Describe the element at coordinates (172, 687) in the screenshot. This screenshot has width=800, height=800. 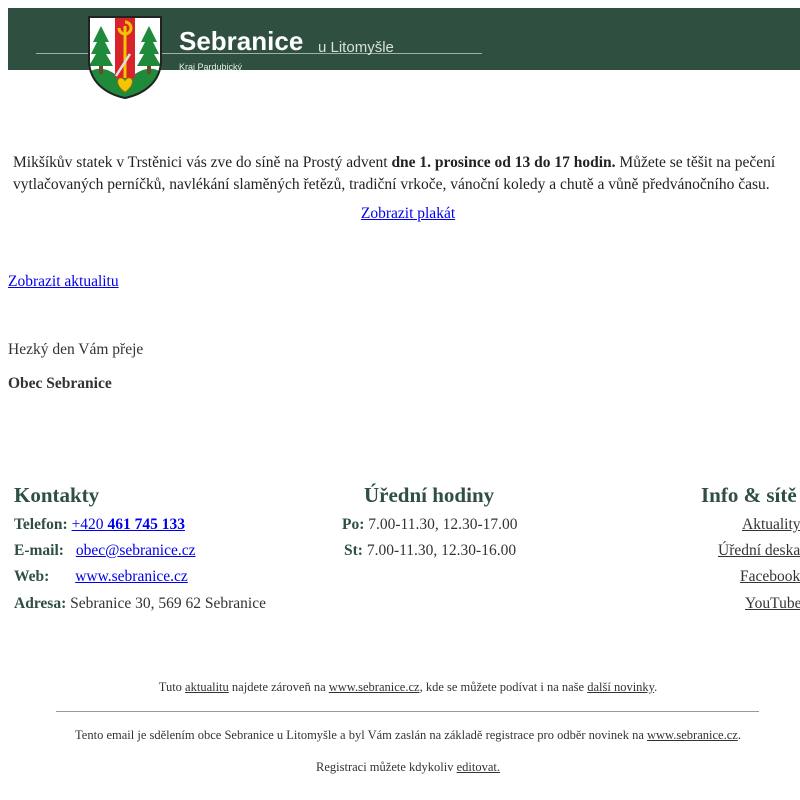
I see `source-note-text-a: Tuto` at that location.